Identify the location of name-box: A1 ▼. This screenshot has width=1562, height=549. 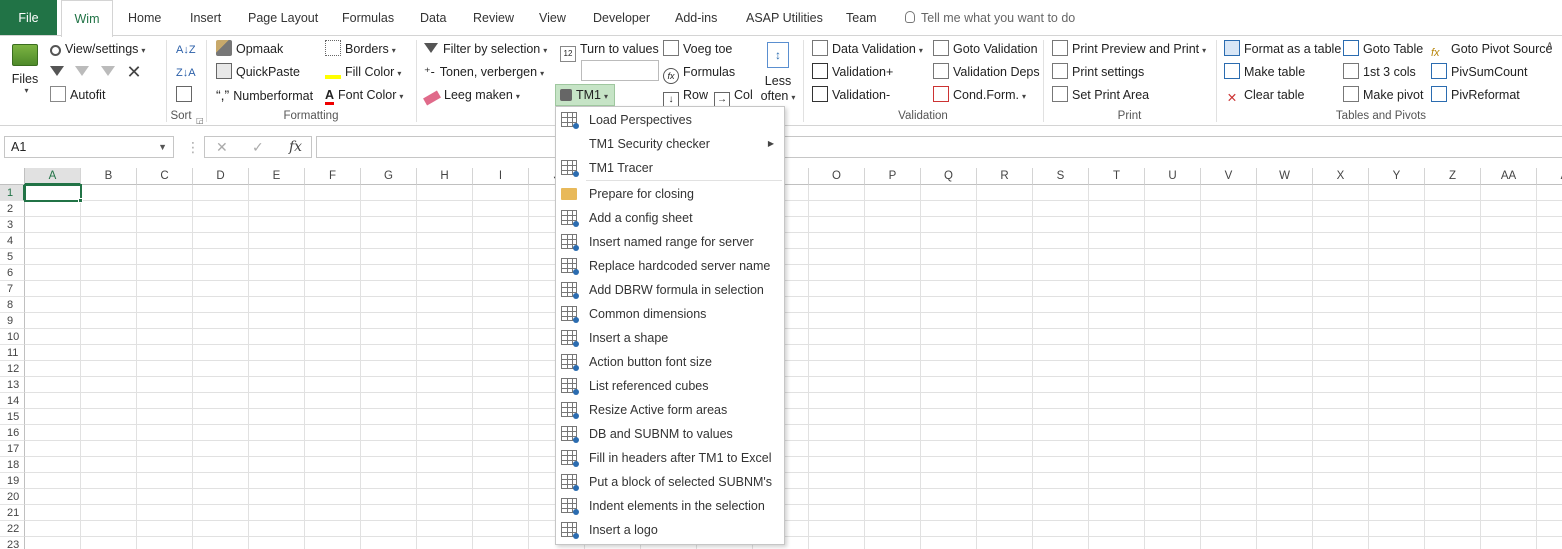
(89, 147).